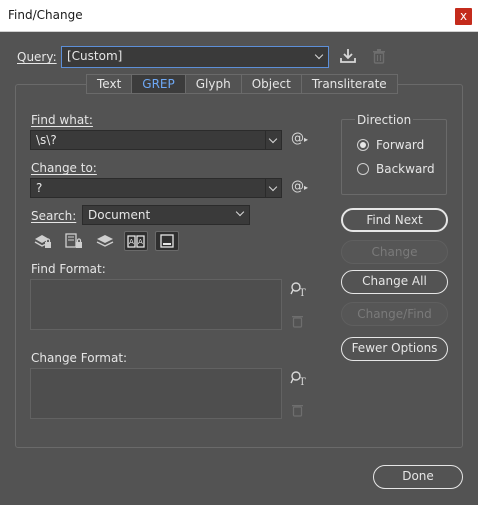 The width and height of the screenshot is (478, 505). Describe the element at coordinates (46, 140) in the screenshot. I see `find-what-value: \s\?` at that location.